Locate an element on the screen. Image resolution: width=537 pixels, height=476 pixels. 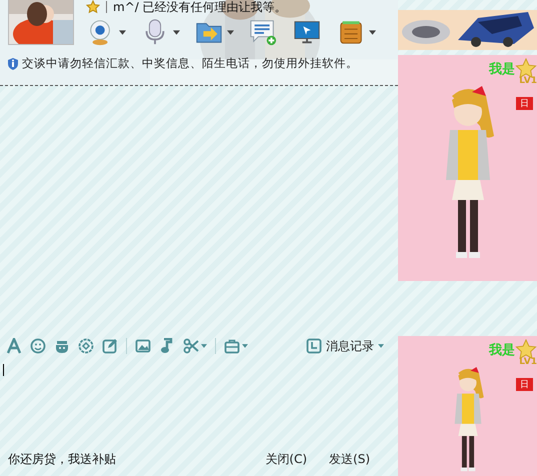
music-note-icon is located at coordinates (167, 346).